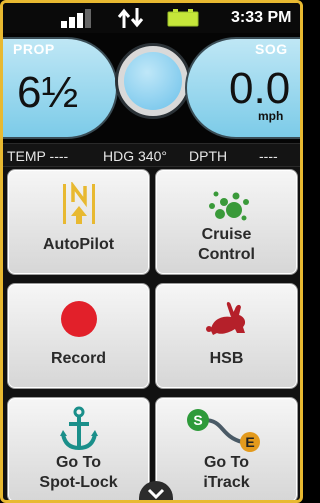 This screenshot has width=320, height=503. What do you see at coordinates (156, 494) in the screenshot?
I see `chevron-down-icon` at bounding box center [156, 494].